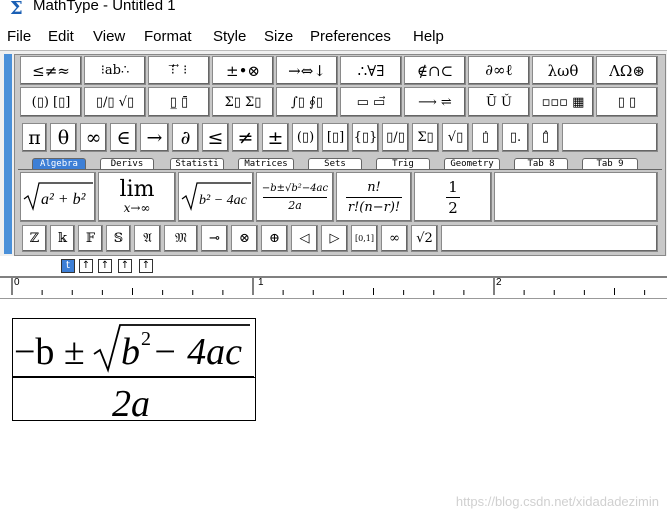 The width and height of the screenshot is (667, 517). Describe the element at coordinates (245, 137) in the screenshot. I see `not-equal-button: ≠` at that location.